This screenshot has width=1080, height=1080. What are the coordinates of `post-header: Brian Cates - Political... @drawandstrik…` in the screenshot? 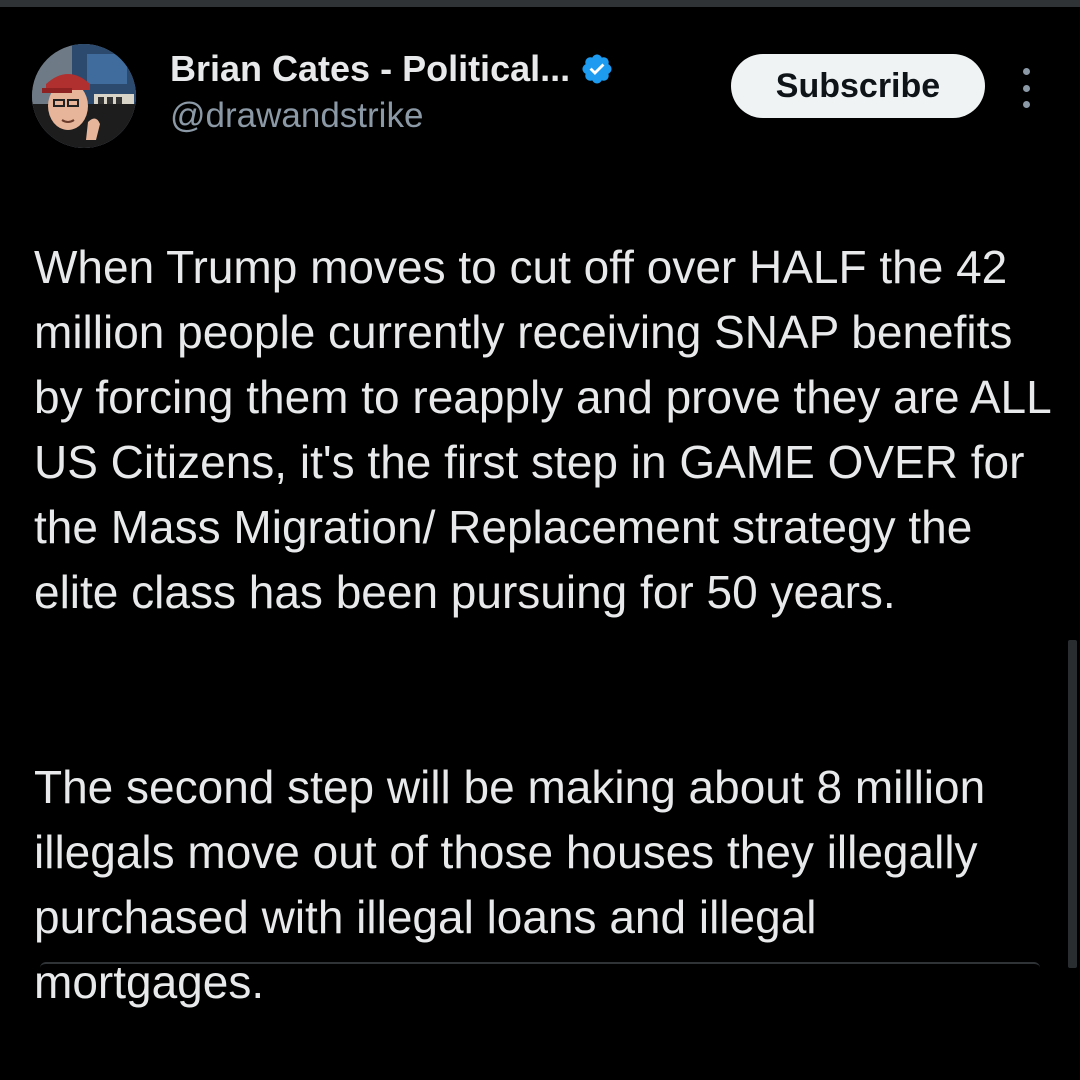 It's located at (540, 95).